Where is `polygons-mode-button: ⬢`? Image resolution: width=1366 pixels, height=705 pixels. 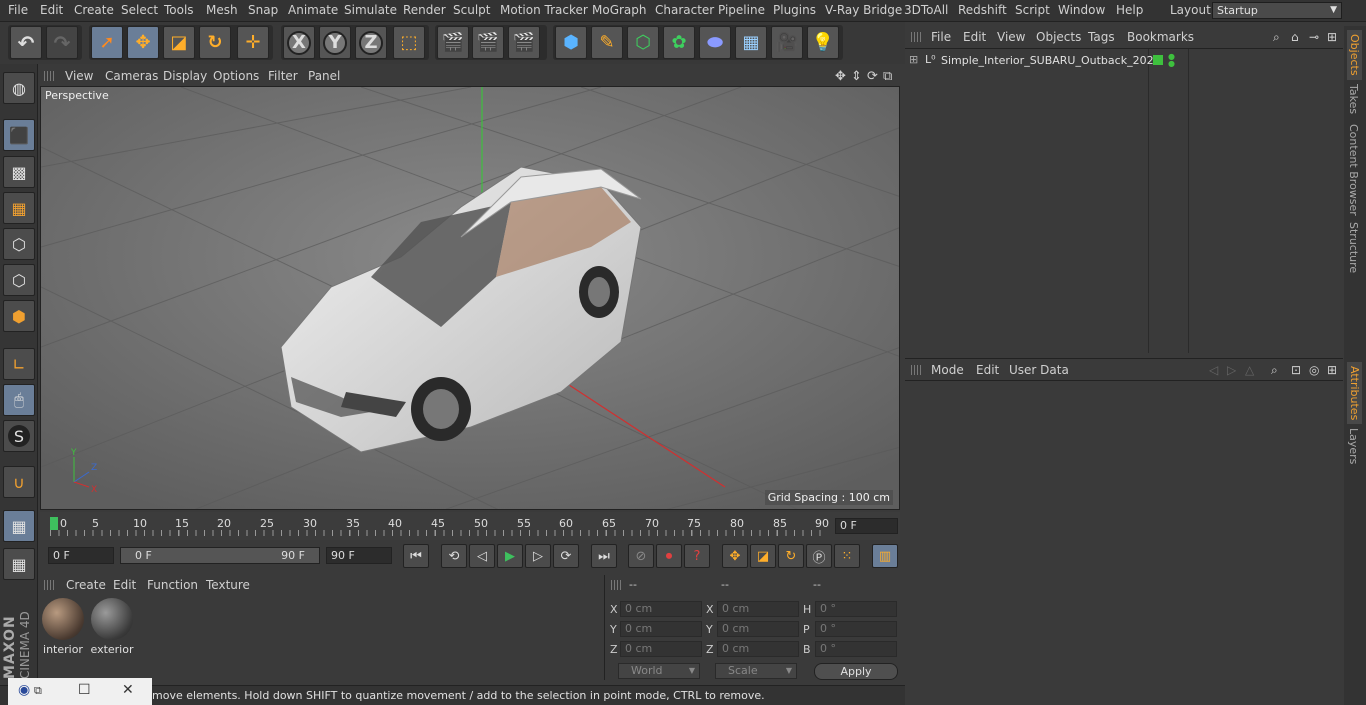 polygons-mode-button: ⬢ is located at coordinates (19, 316).